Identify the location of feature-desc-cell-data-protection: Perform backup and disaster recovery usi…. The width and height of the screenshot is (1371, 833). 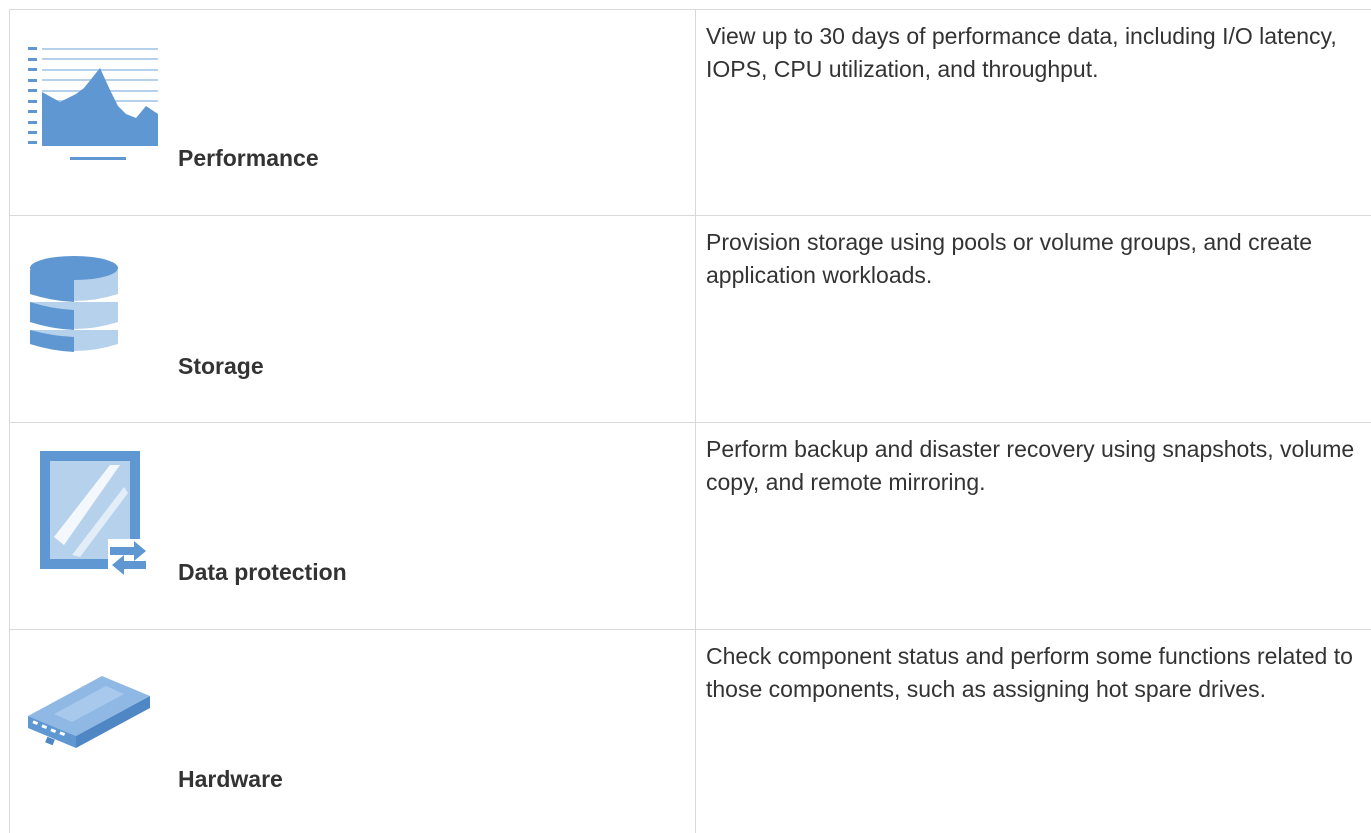
(1033, 526).